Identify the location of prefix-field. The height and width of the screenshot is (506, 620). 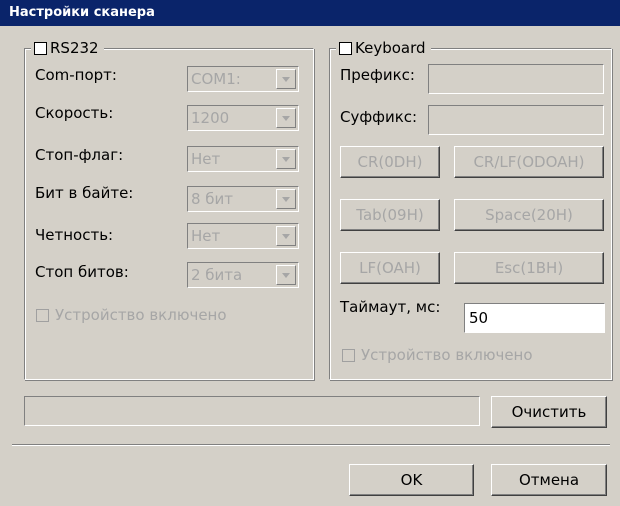
(516, 79).